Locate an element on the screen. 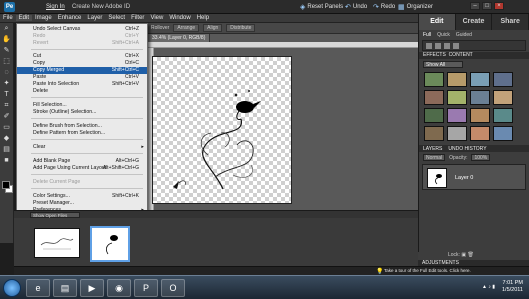  tab-create: Create is located at coordinates (474, 22).